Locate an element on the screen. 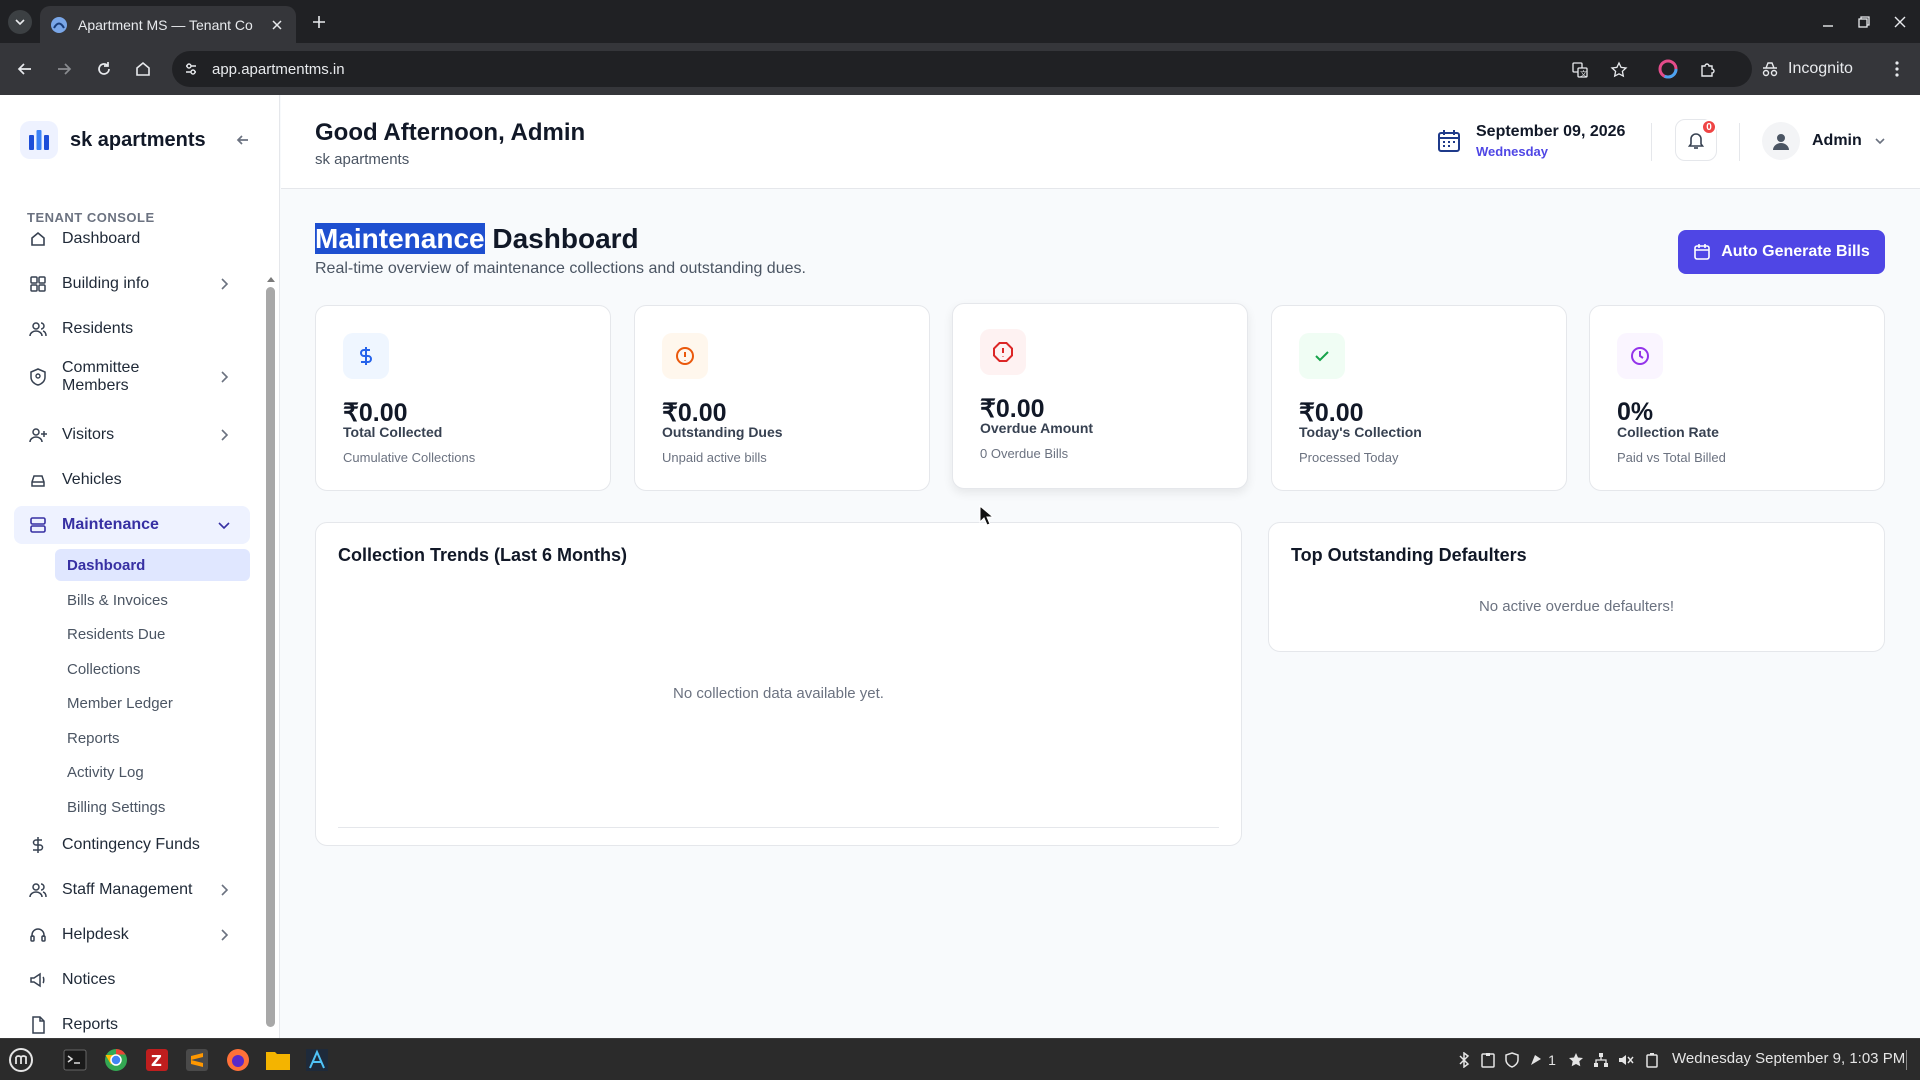 The height and width of the screenshot is (1080, 1920). incognito-icon is located at coordinates (1770, 69).